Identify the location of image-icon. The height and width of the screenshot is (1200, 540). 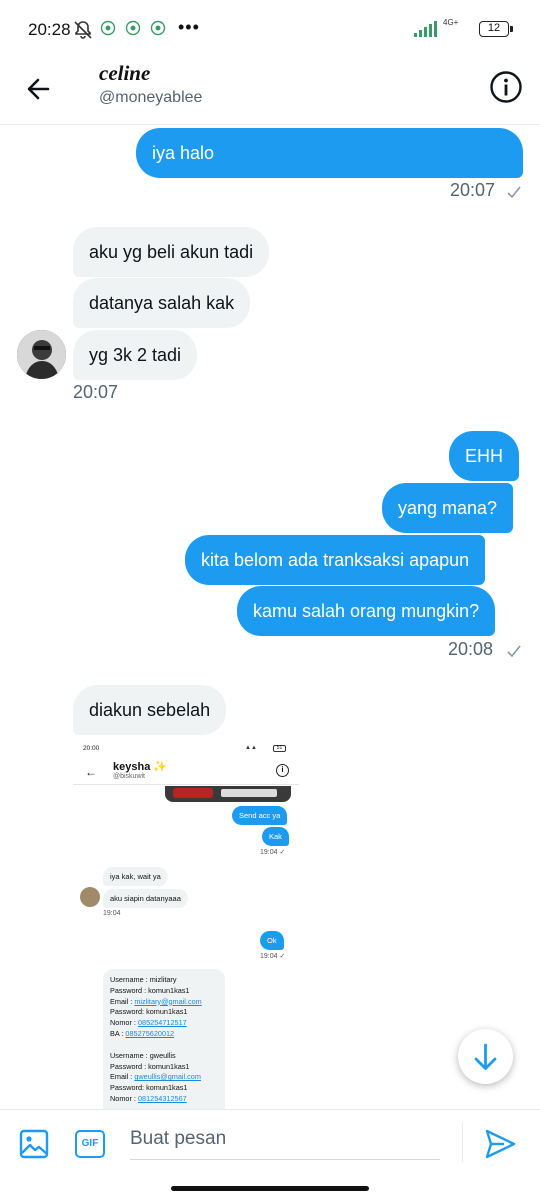
(34, 1144).